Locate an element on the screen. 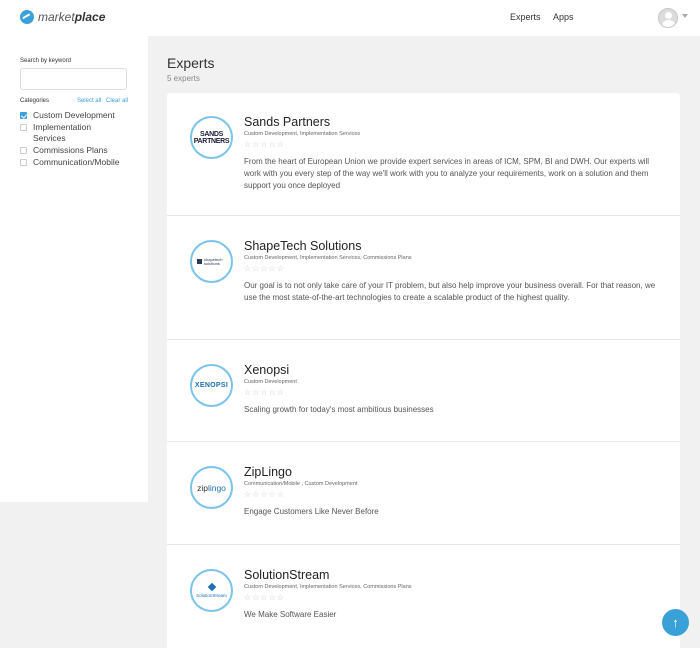 This screenshot has width=700, height=648. logo-text-bold: place is located at coordinates (90, 17).